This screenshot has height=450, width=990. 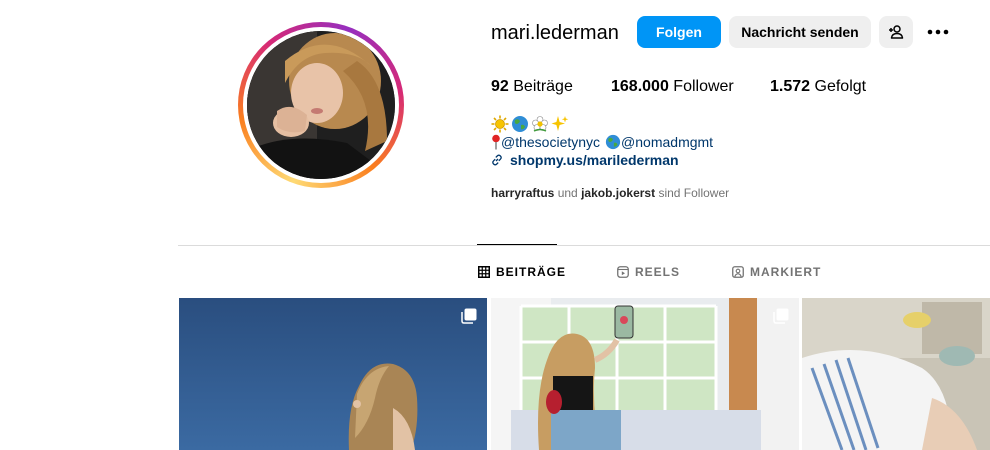 What do you see at coordinates (522, 193) in the screenshot?
I see `followed-by-user-1: harryraftus` at bounding box center [522, 193].